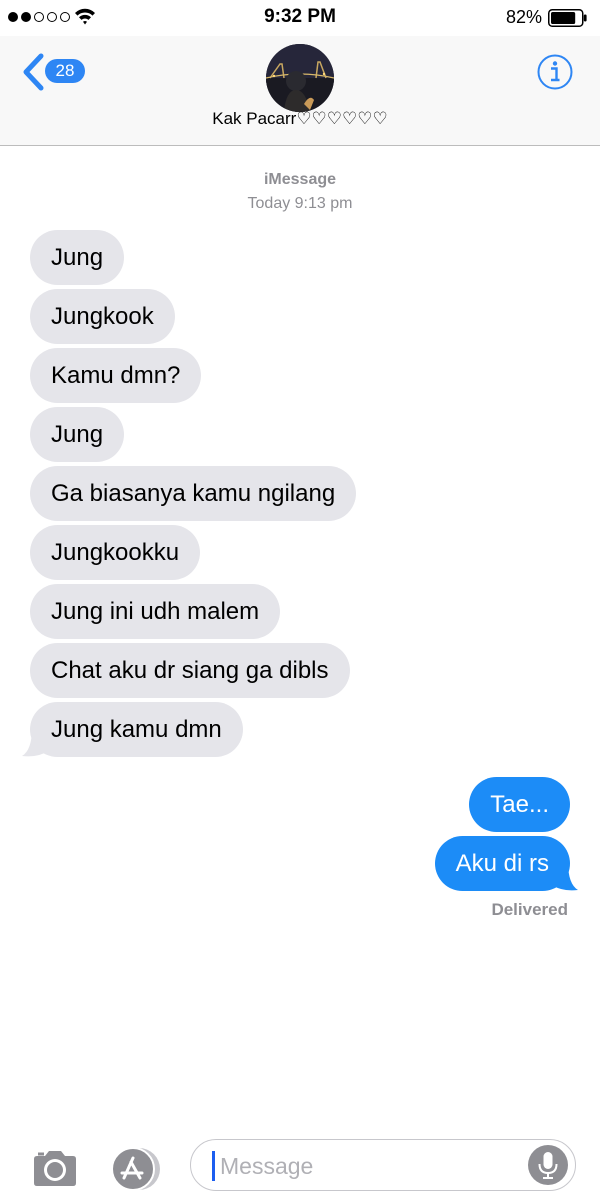  I want to click on back-chevron-icon, so click(34, 72).